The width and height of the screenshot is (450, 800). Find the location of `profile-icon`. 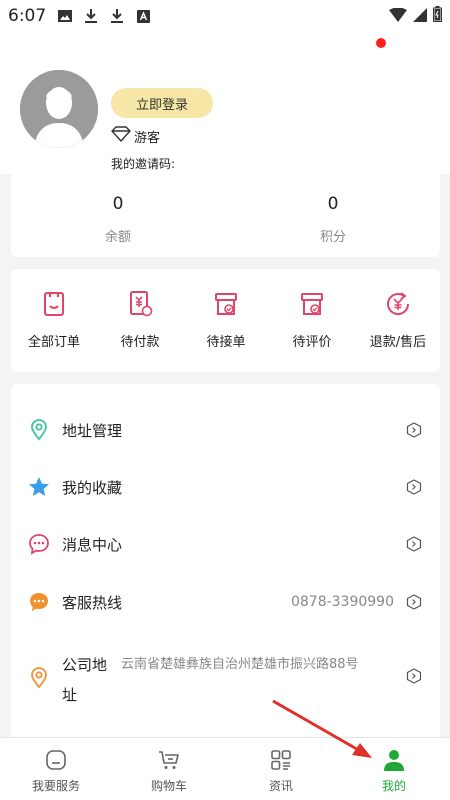

profile-icon is located at coordinates (394, 760).